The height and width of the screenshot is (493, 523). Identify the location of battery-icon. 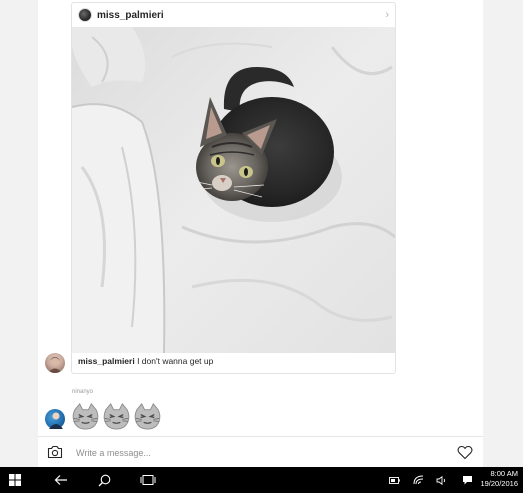
(394, 480).